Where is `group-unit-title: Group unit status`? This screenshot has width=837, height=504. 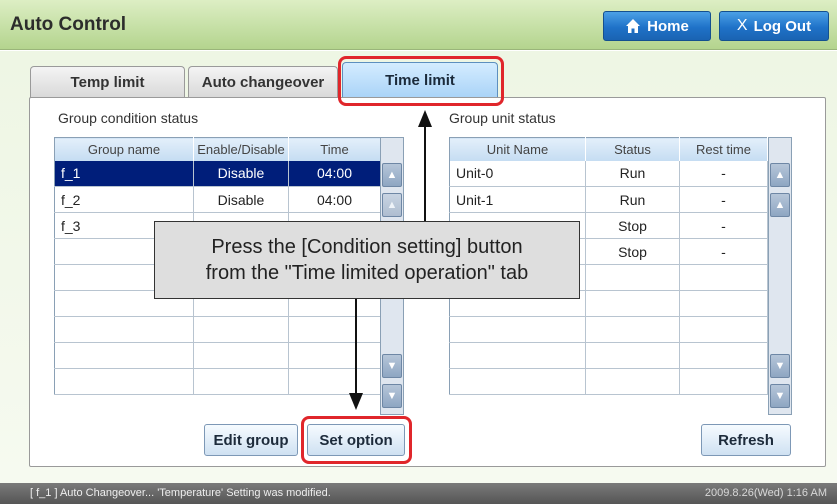 group-unit-title: Group unit status is located at coordinates (502, 118).